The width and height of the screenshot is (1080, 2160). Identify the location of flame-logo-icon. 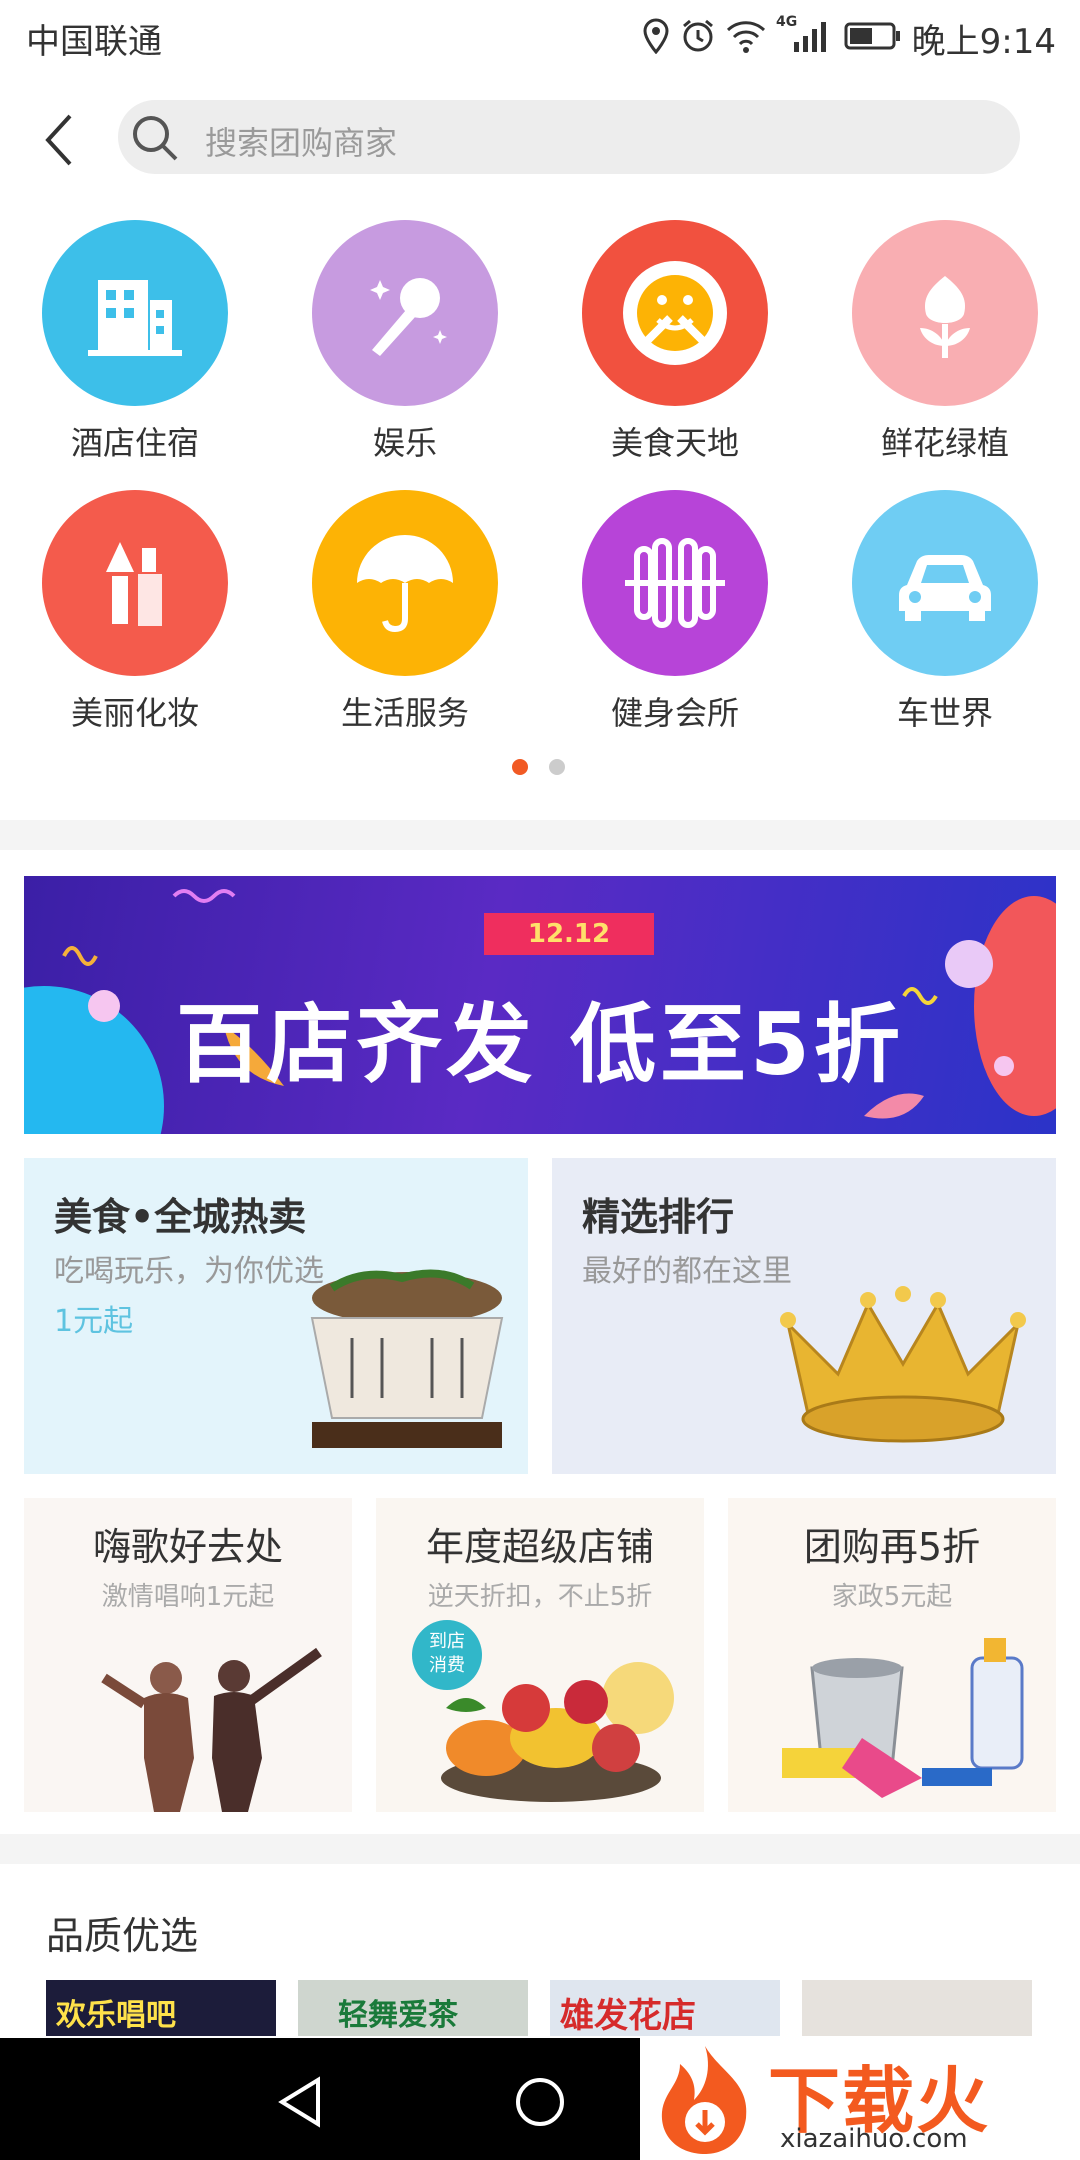
(704, 2100).